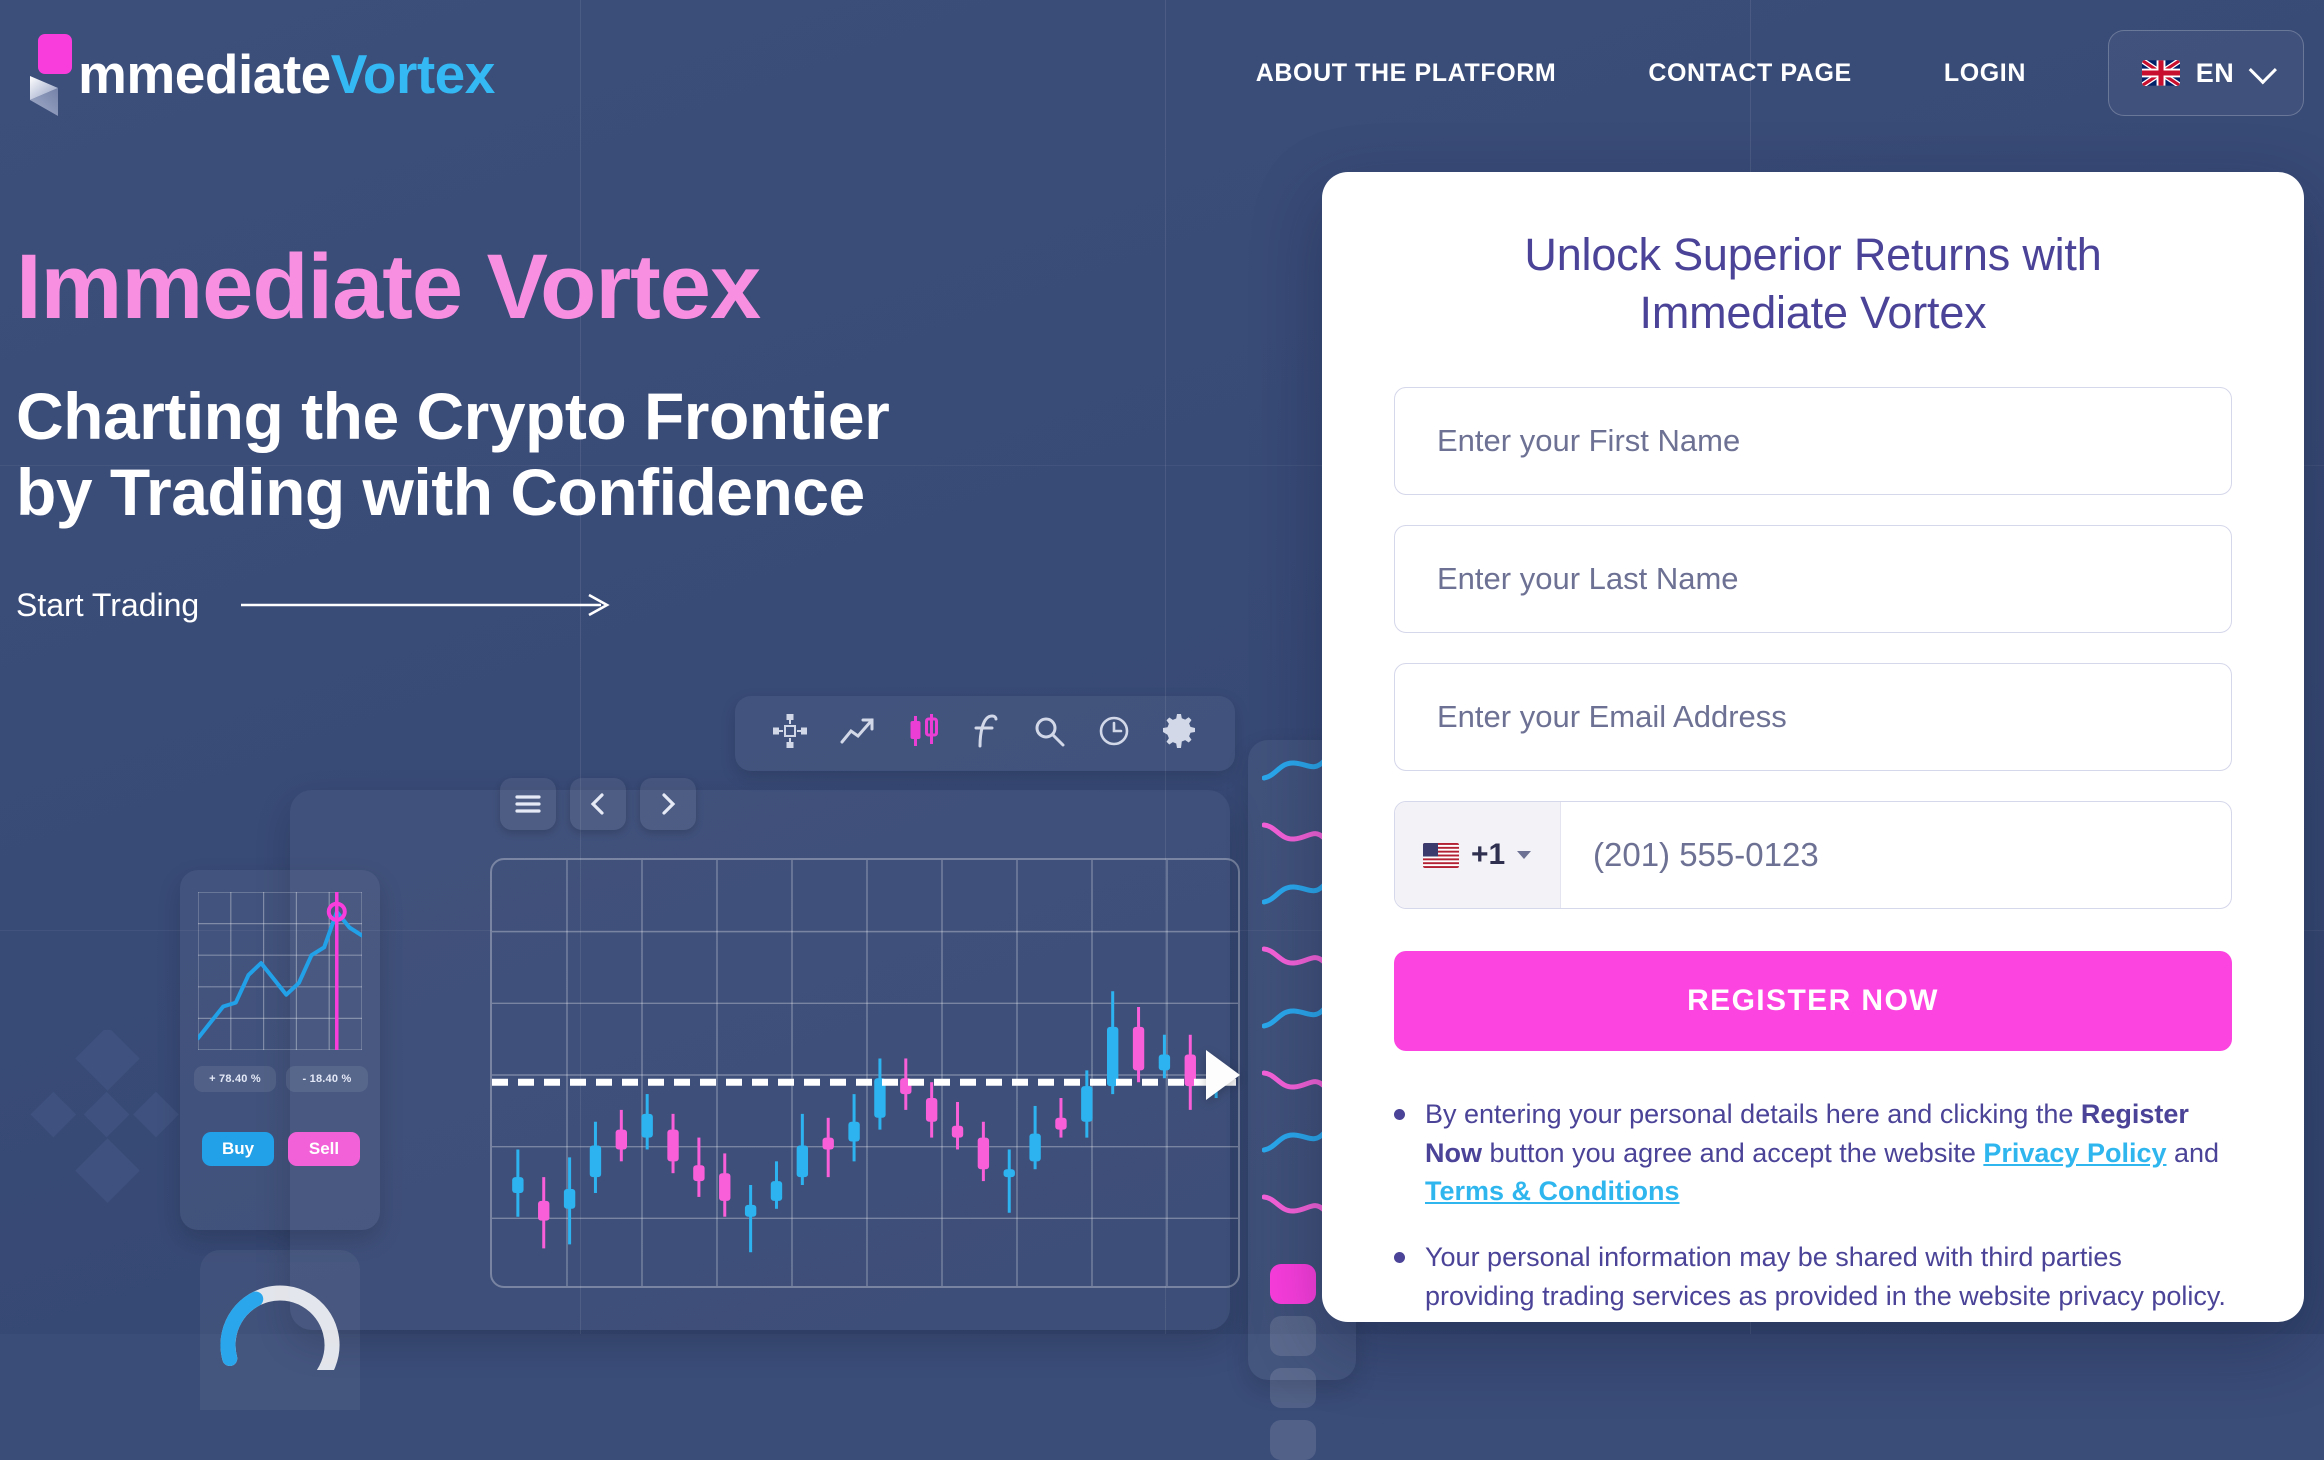  I want to click on country-code-selector: +1, so click(1478, 855).